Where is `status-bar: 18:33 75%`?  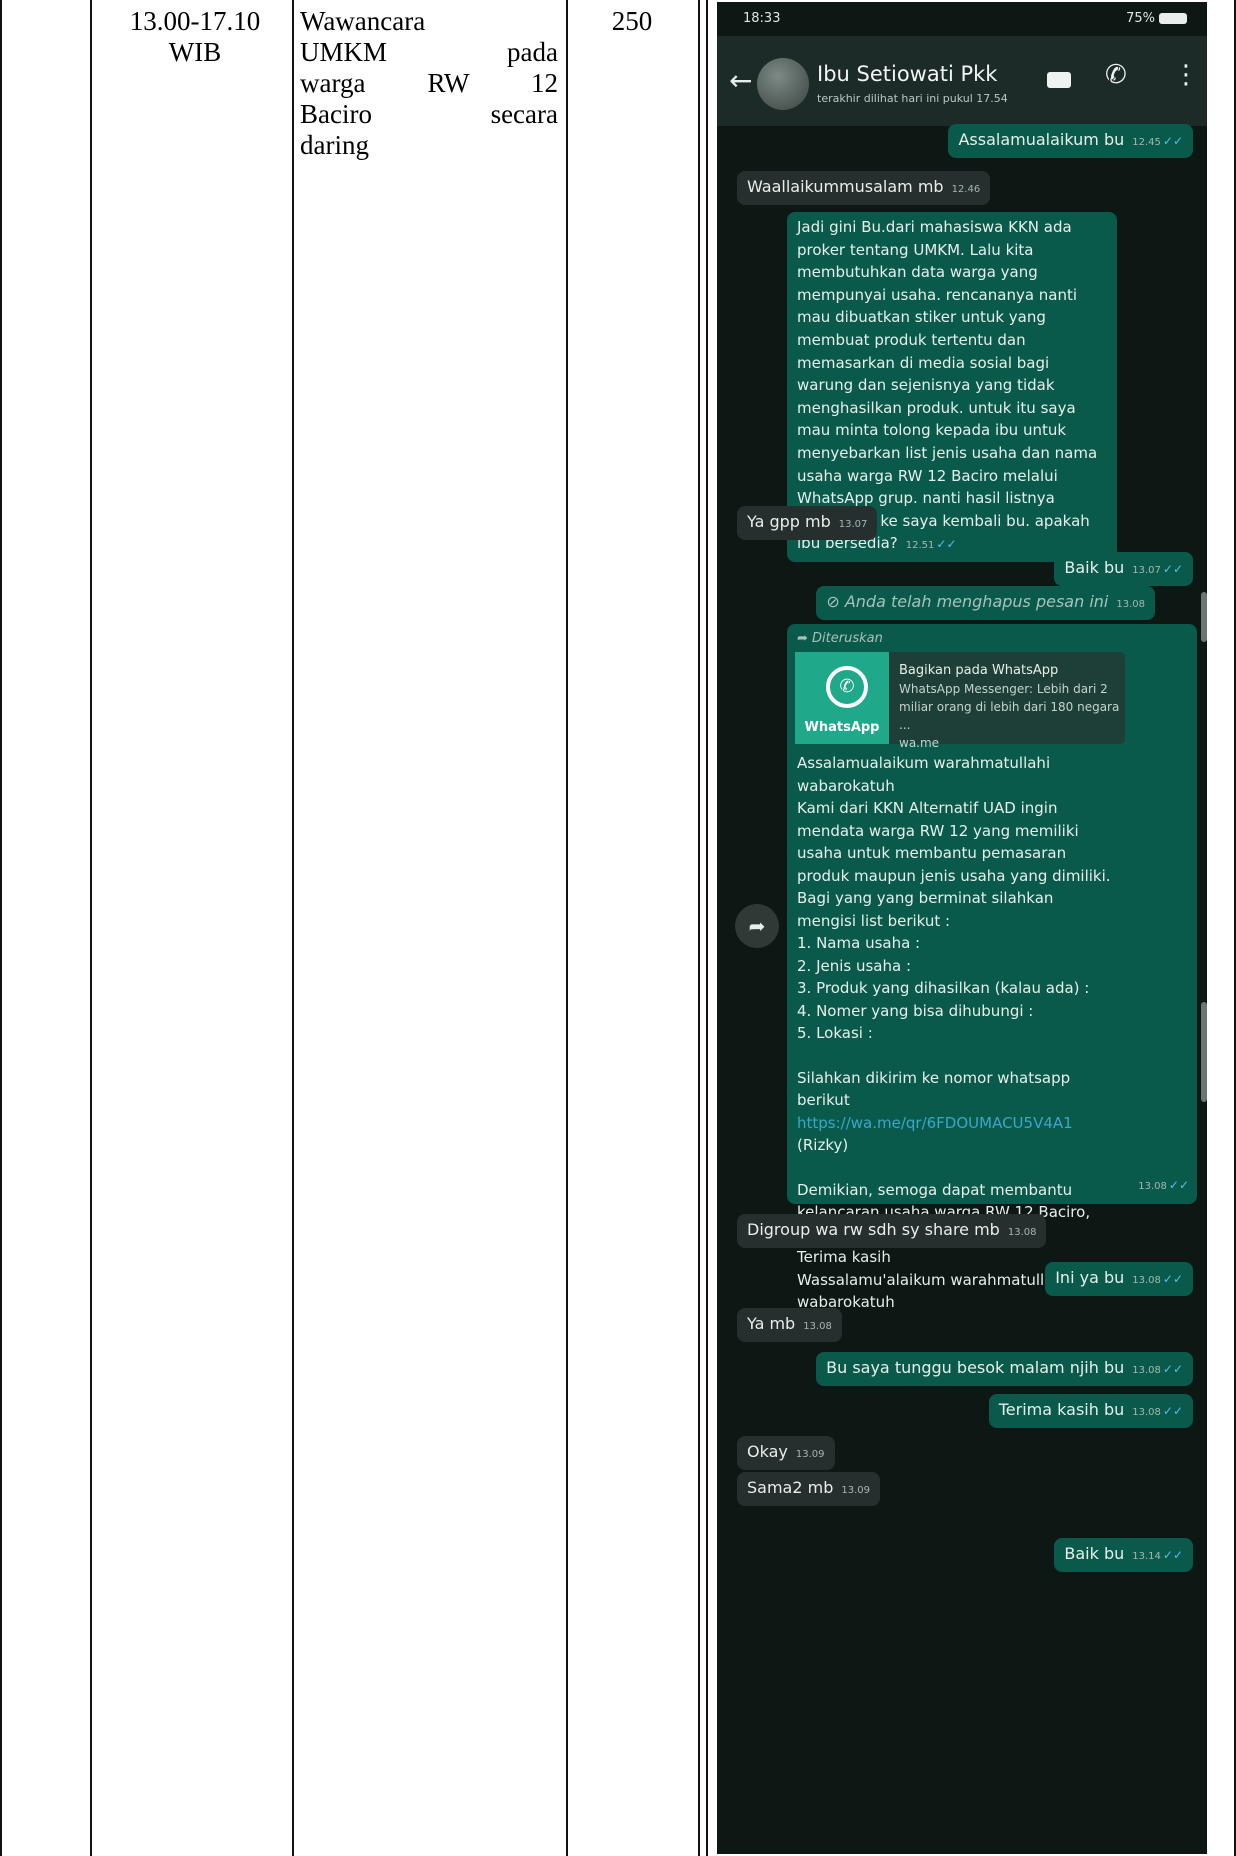
status-bar: 18:33 75% is located at coordinates (962, 19).